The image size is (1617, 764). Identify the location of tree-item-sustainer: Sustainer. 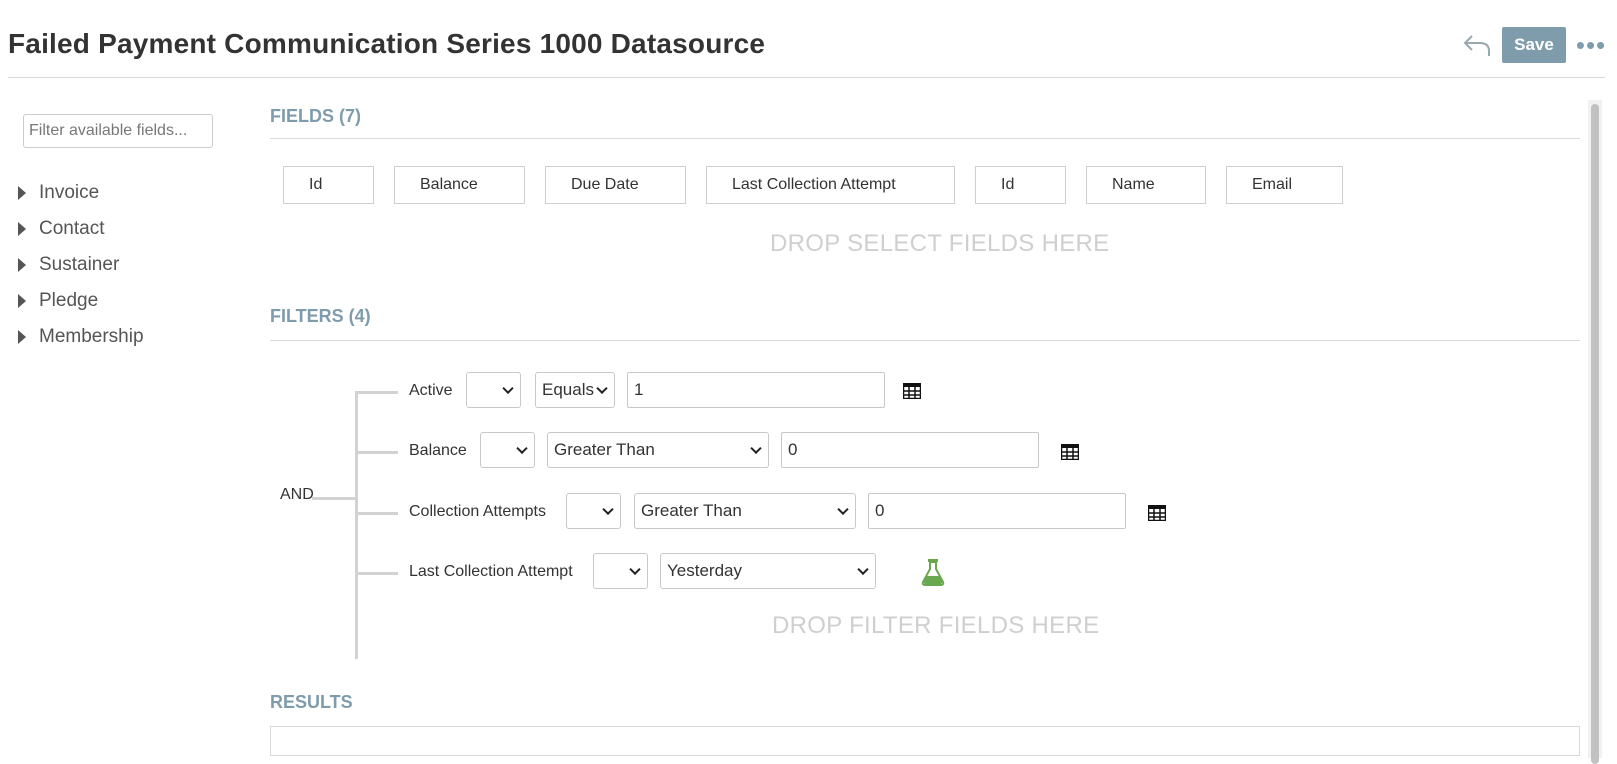
(79, 265).